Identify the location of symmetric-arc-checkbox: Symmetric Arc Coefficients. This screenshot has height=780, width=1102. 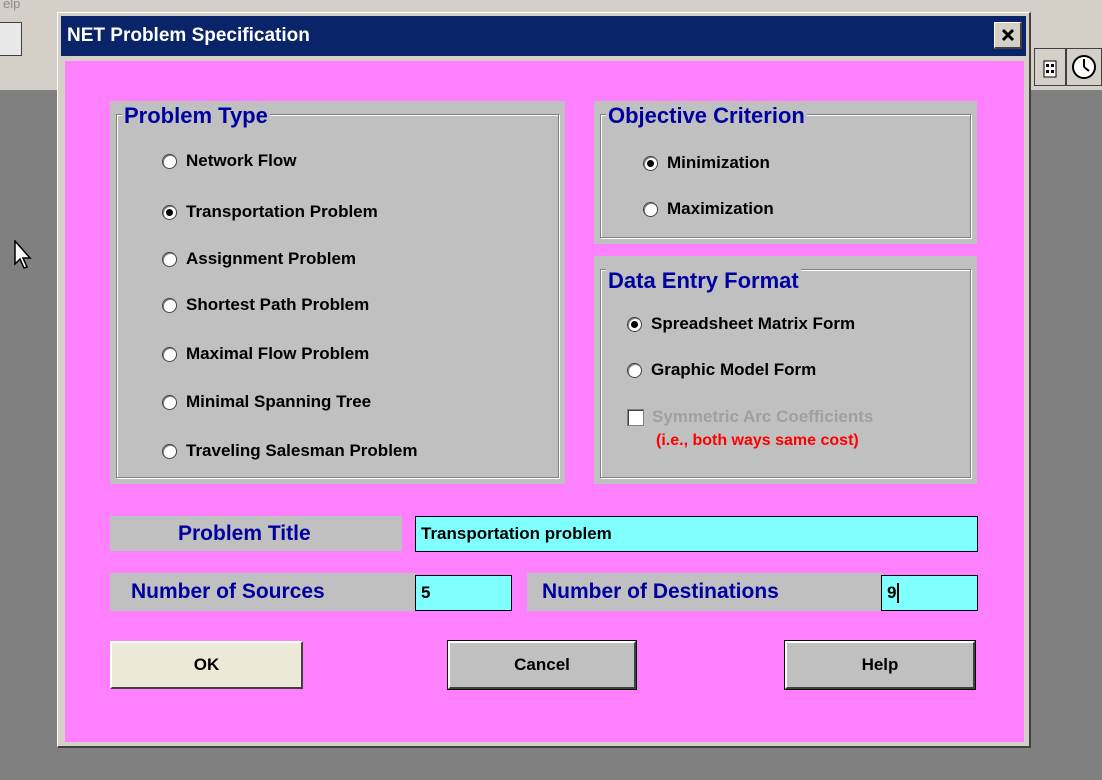
(750, 417).